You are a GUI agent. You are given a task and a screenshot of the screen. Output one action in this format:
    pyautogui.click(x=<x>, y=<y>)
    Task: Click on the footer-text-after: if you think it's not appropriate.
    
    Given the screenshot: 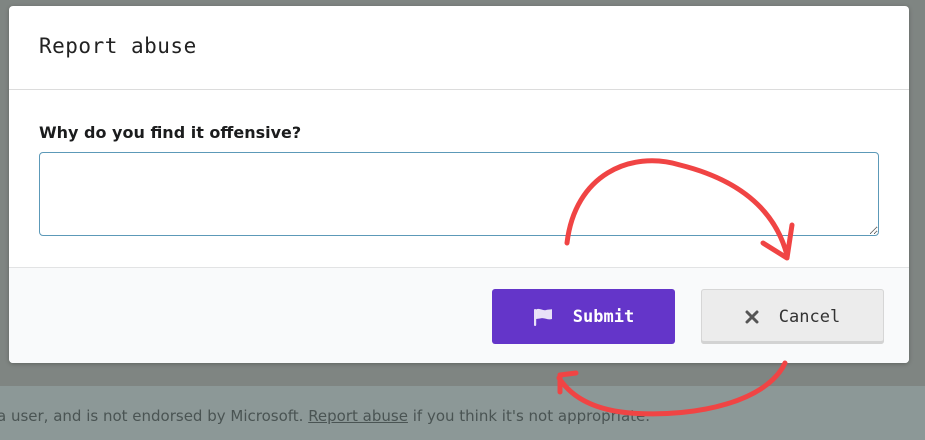 What is the action you would take?
    pyautogui.click(x=529, y=416)
    